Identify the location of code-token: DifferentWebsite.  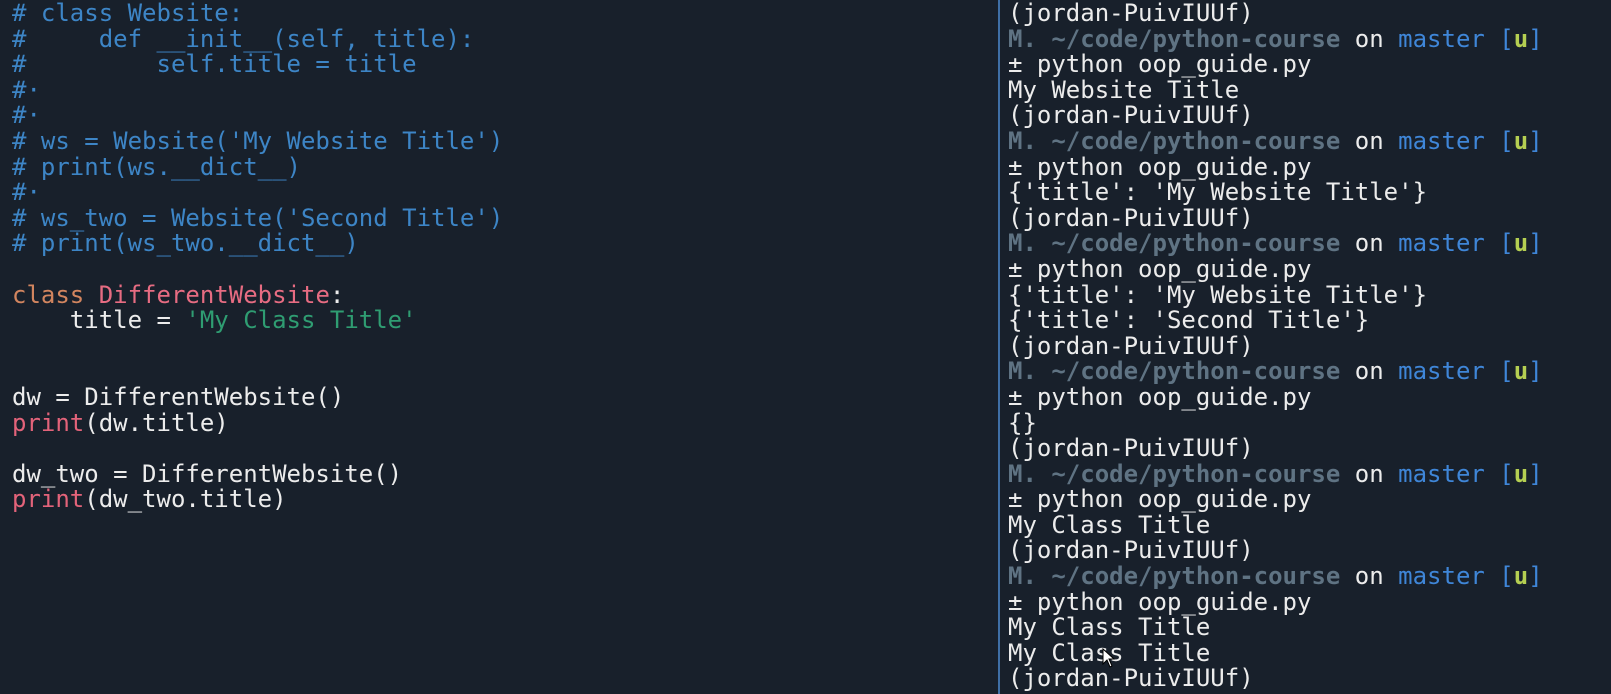
(214, 294).